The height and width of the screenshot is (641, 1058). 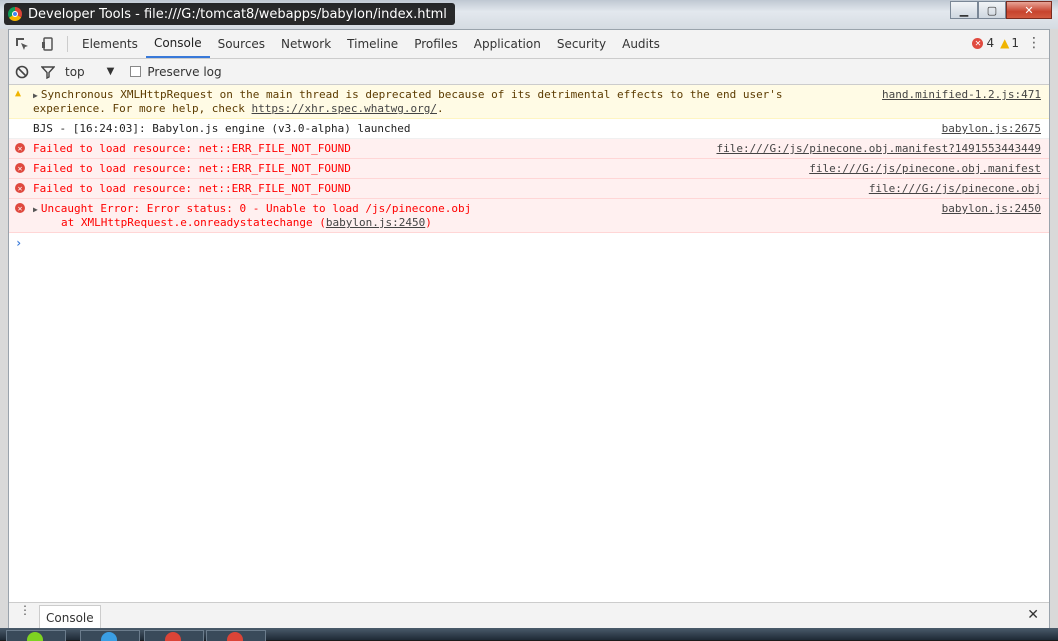 I want to click on stack-text-end: ), so click(x=428, y=222).